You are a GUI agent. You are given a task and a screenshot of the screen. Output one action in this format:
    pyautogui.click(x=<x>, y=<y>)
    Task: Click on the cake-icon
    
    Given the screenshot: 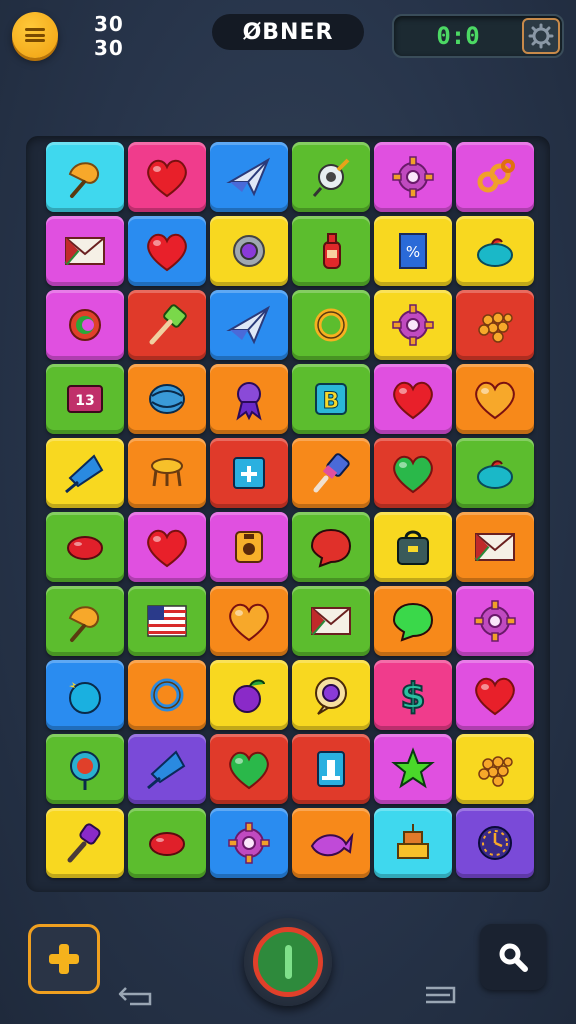 What is the action you would take?
    pyautogui.click(x=413, y=841)
    